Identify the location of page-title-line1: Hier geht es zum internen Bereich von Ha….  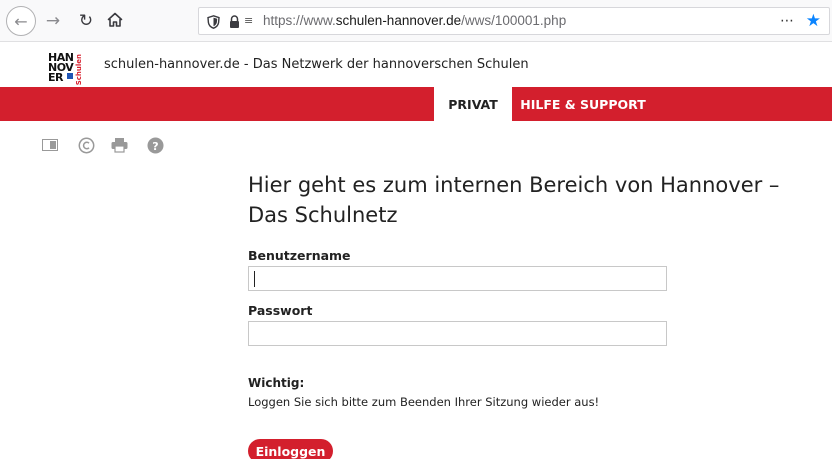
(514, 185).